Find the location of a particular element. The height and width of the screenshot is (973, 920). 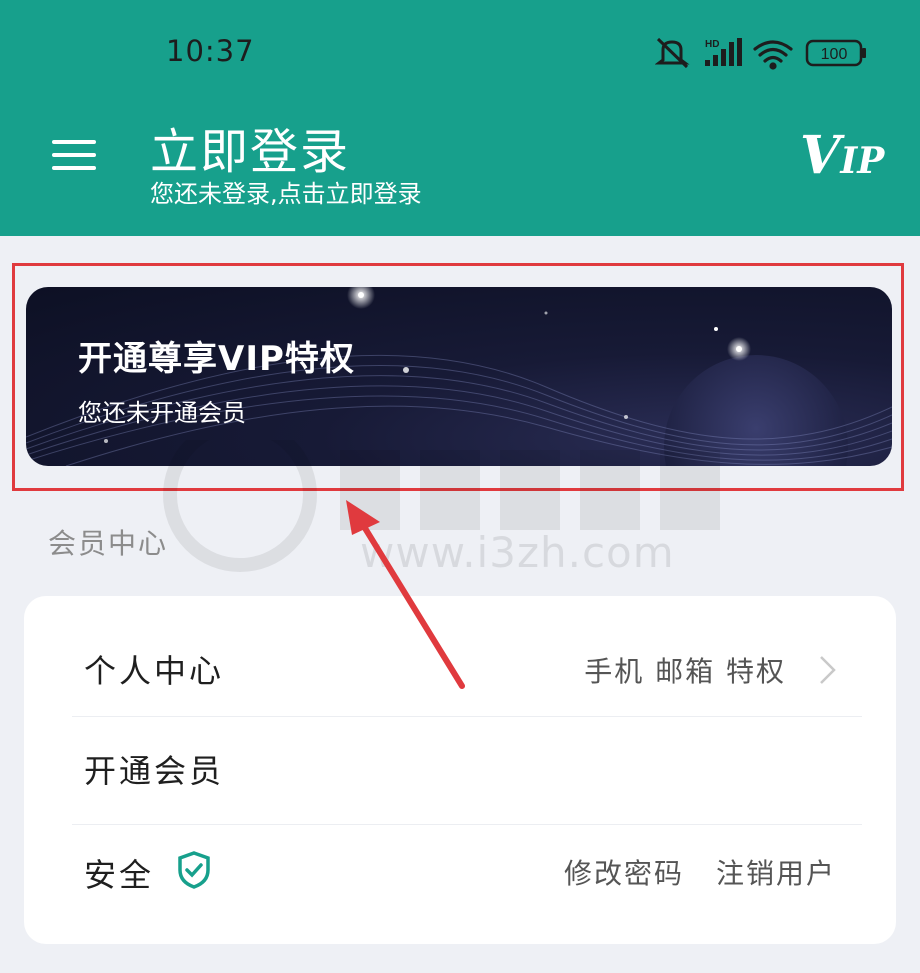

svg-text: 100 is located at coordinates (834, 54).